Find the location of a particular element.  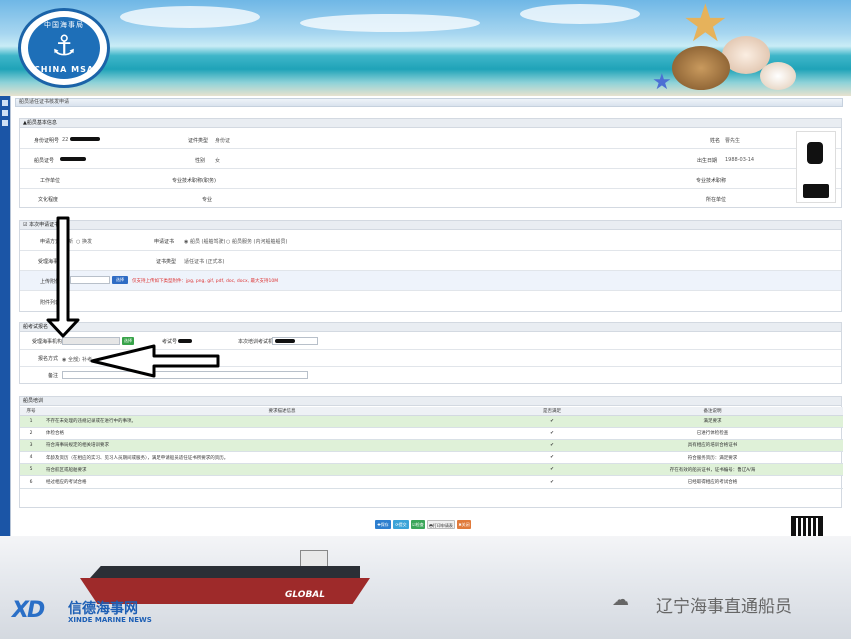

page-title: 船员适任证书核发申请 is located at coordinates (429, 102).